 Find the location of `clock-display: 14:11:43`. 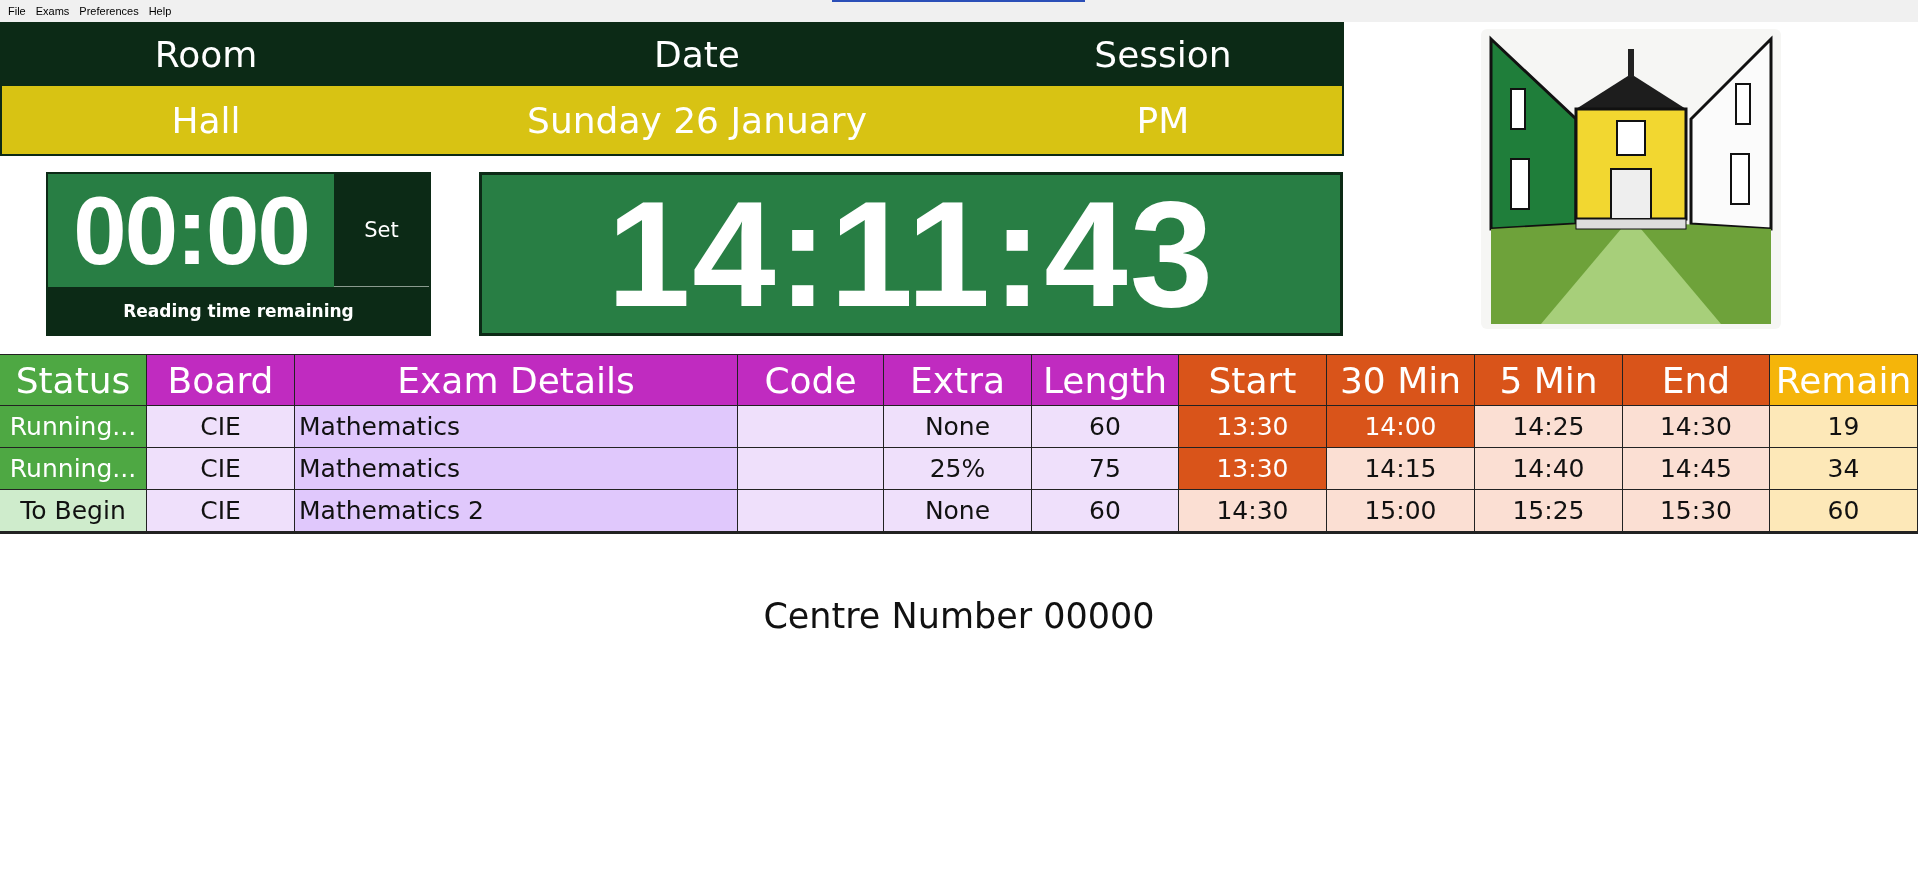

clock-display: 14:11:43 is located at coordinates (911, 254).